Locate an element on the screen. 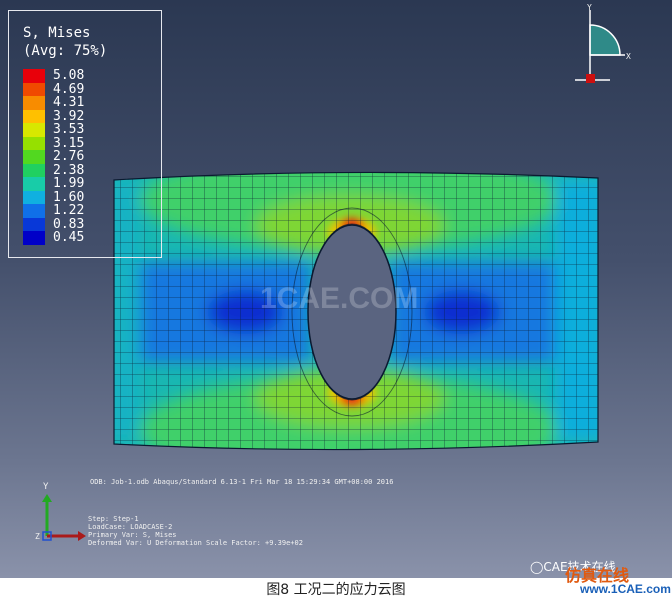 Image resolution: width=672 pixels, height=600 pixels. figure-caption: 图8 工况二的应力云图 is located at coordinates (336, 590).